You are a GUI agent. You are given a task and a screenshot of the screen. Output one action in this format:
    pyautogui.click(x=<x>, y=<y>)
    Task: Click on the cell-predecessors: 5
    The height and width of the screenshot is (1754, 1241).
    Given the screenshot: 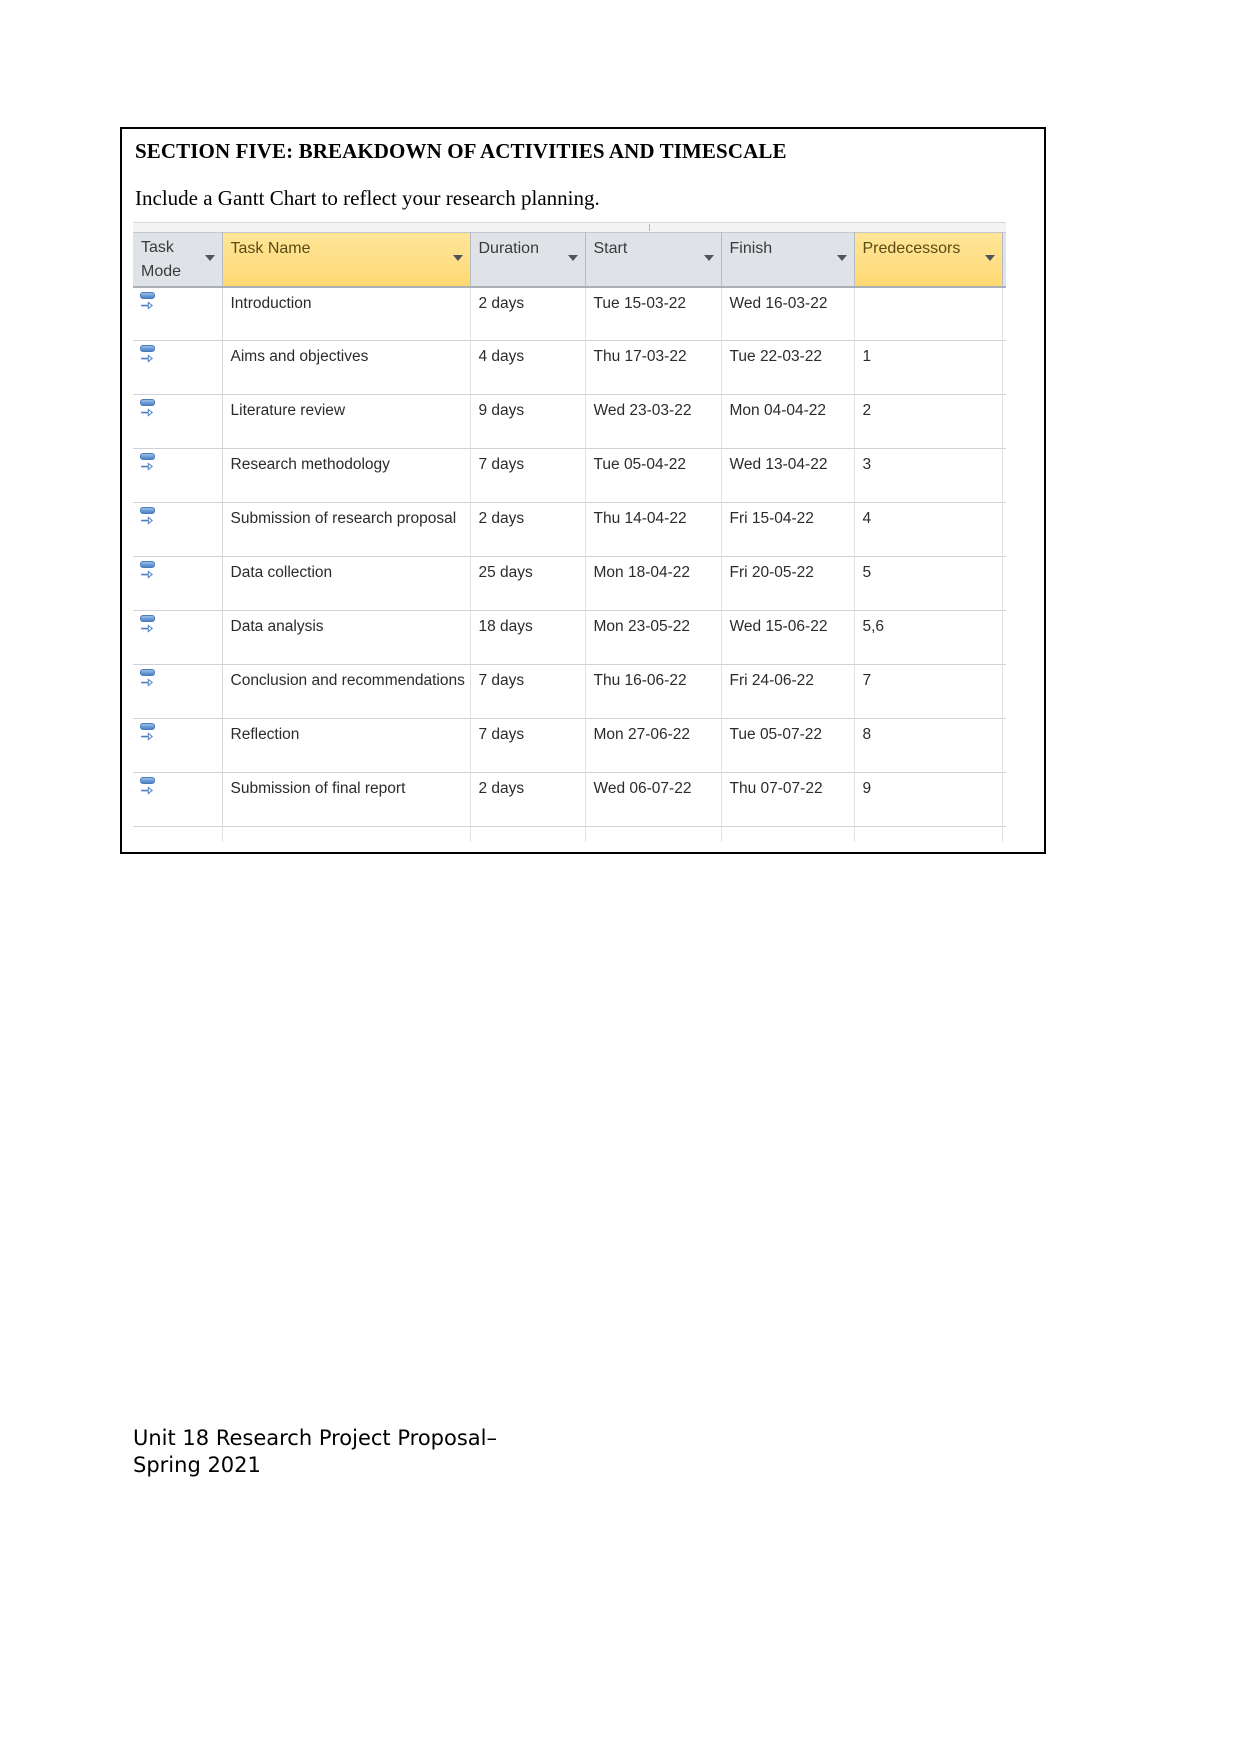 What is the action you would take?
    pyautogui.click(x=928, y=583)
    